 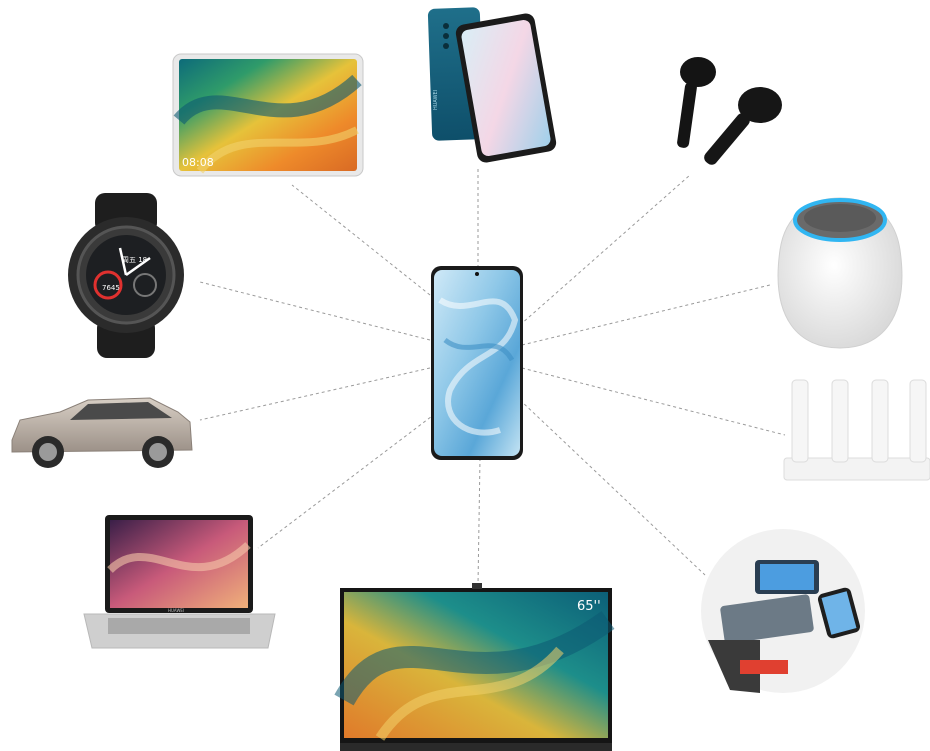 I want to click on smartphone-icon, so click(x=492, y=85).